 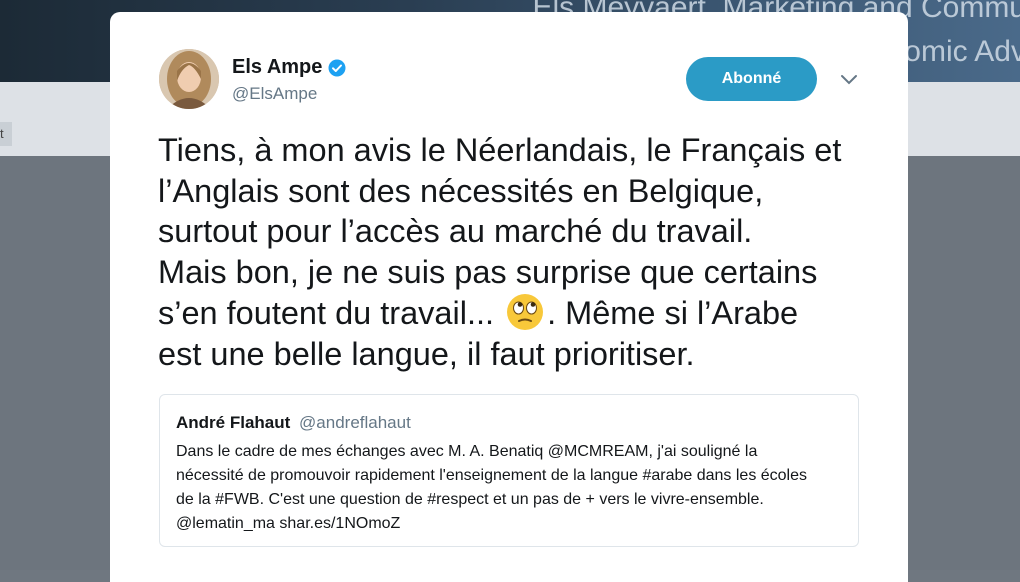 What do you see at coordinates (849, 79) in the screenshot?
I see `chevron-down-icon` at bounding box center [849, 79].